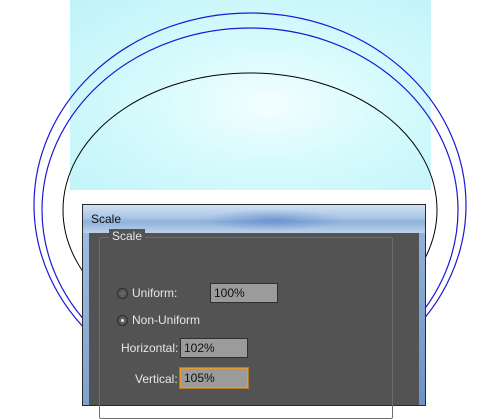  What do you see at coordinates (244, 293) in the screenshot?
I see `uniform-field: 100%` at bounding box center [244, 293].